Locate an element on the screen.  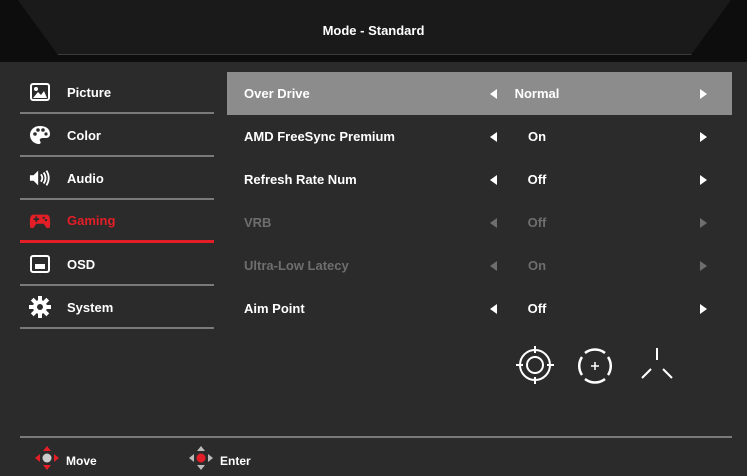
palette-icon is located at coordinates (40, 135).